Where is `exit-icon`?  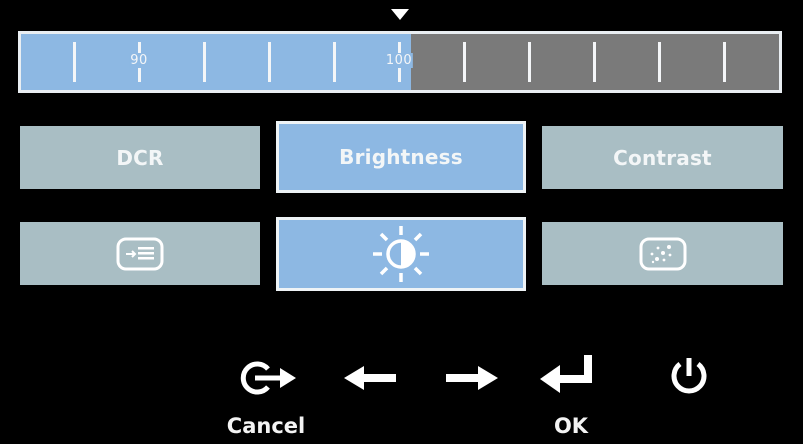
exit-icon is located at coordinates (269, 380).